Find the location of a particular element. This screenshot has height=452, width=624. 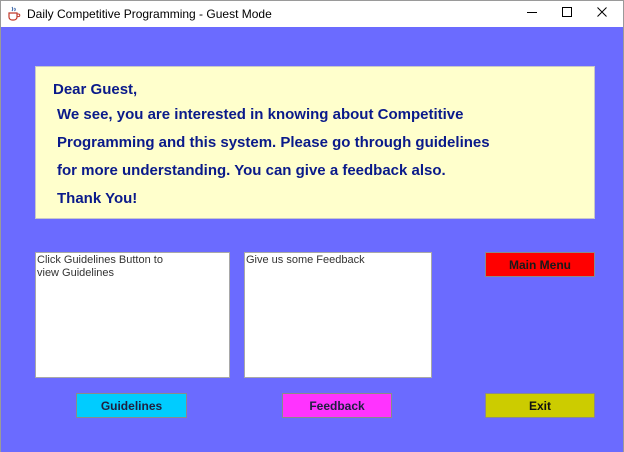

close-button is located at coordinates (601, 14).